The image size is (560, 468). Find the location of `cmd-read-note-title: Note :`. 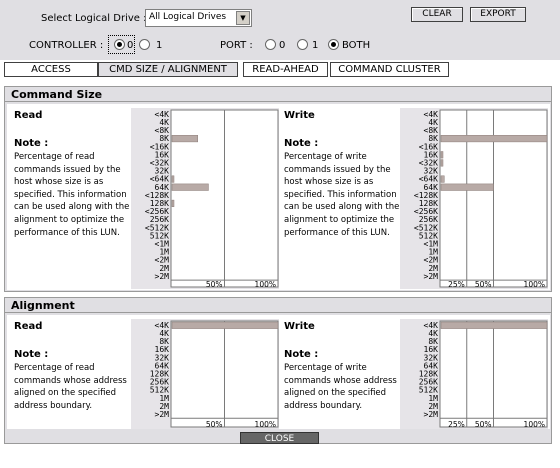

cmd-read-note-title: Note : is located at coordinates (31, 143).